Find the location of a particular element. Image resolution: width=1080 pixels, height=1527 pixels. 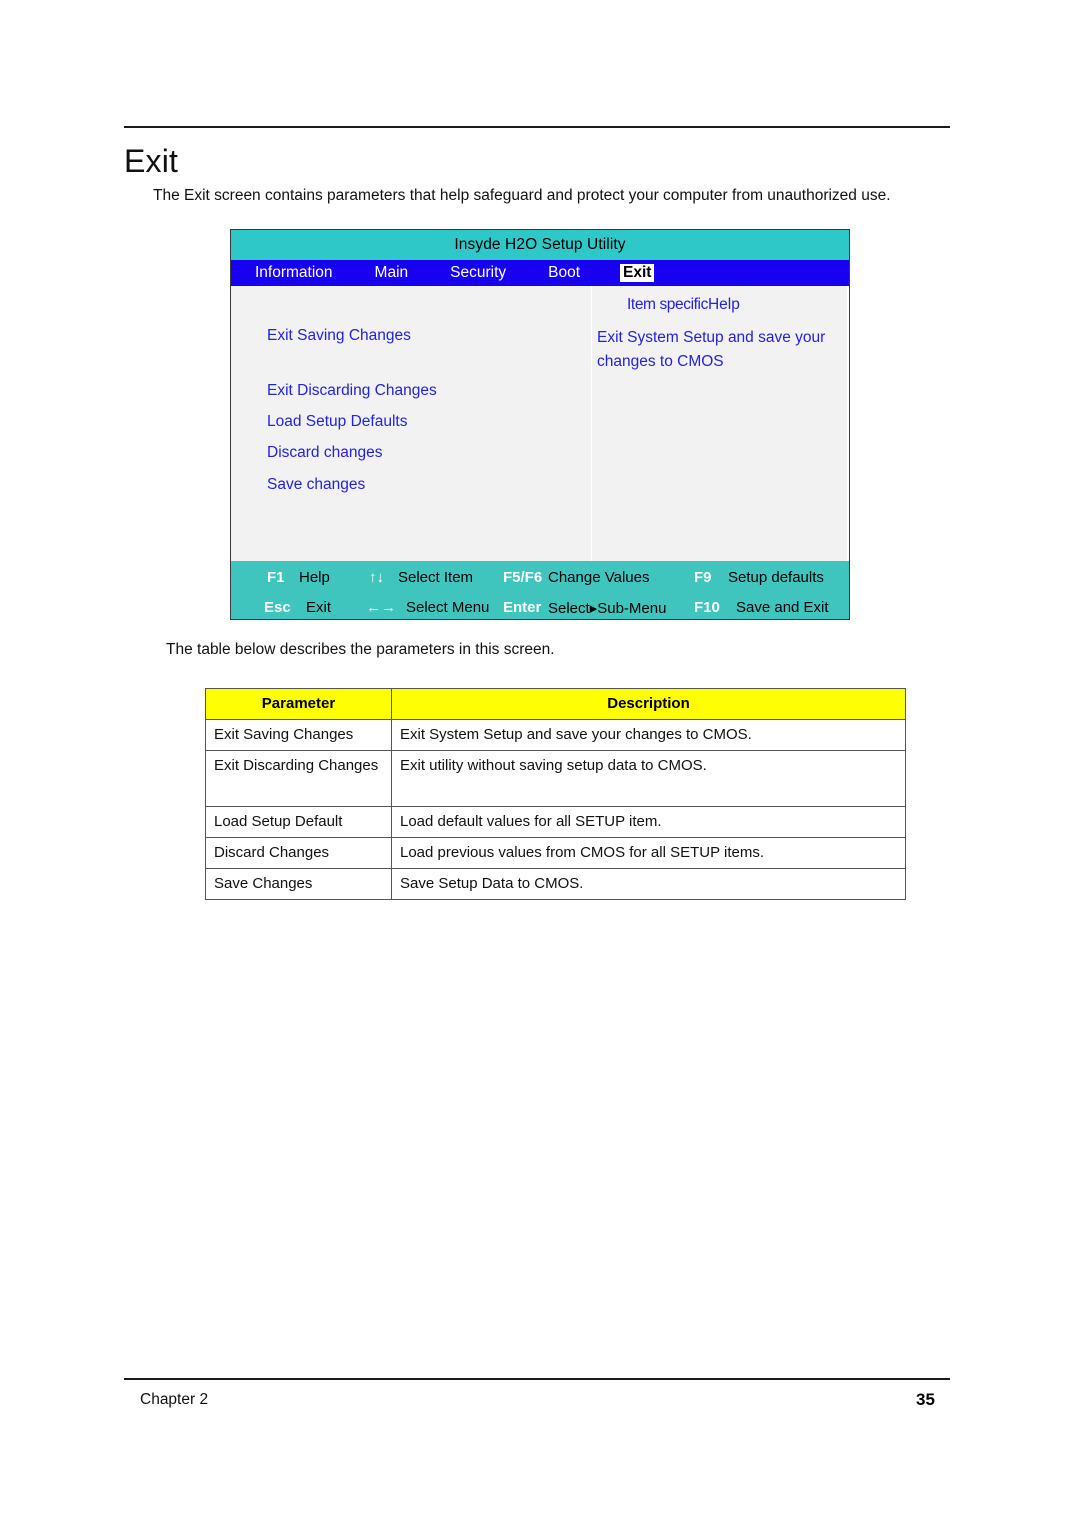

bios-option-exit-saving-changes: Exit Saving Changes is located at coordinates (339, 336).